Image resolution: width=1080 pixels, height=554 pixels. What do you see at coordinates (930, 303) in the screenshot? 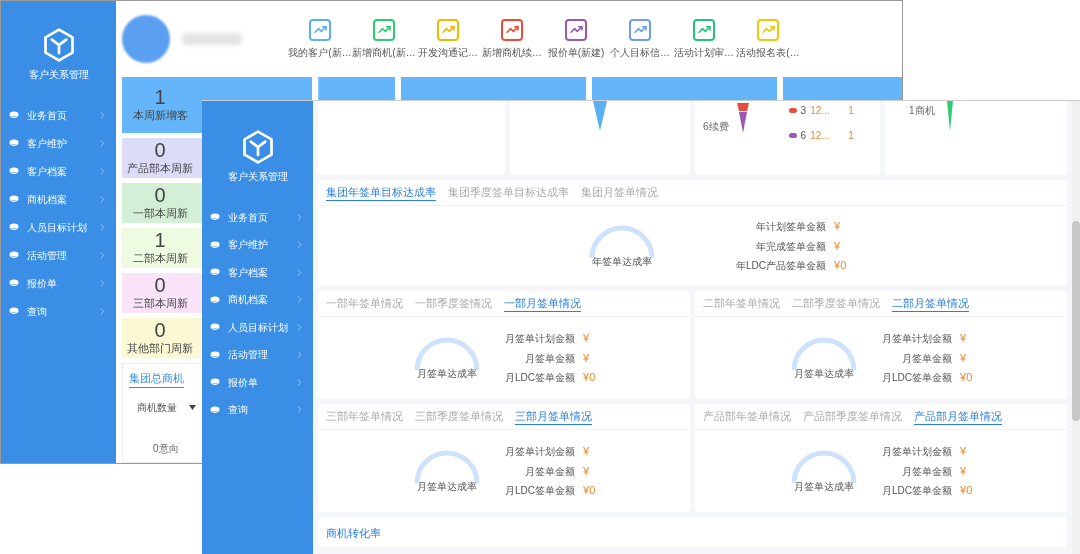
I see `tab: 二部月签单情况` at bounding box center [930, 303].